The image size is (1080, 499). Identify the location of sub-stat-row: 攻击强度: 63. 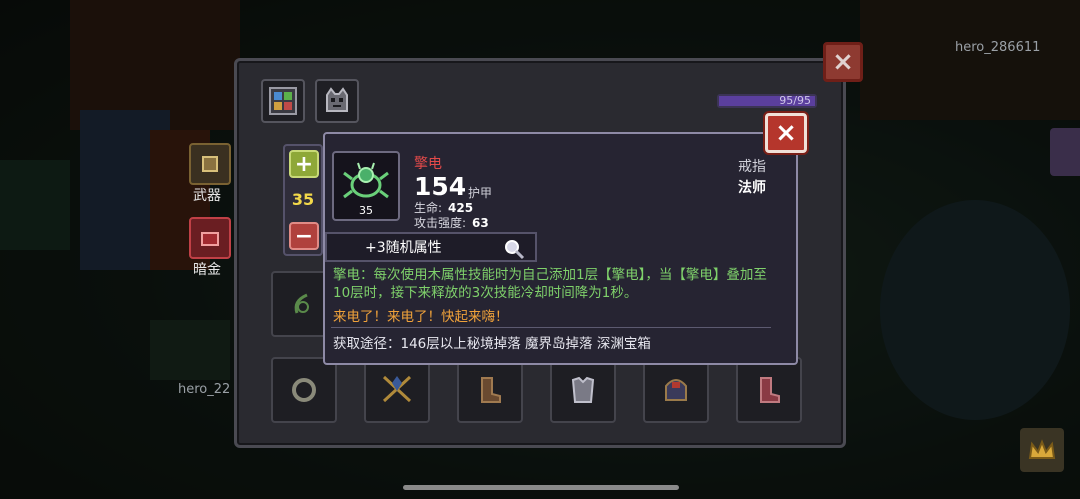
(451, 222).